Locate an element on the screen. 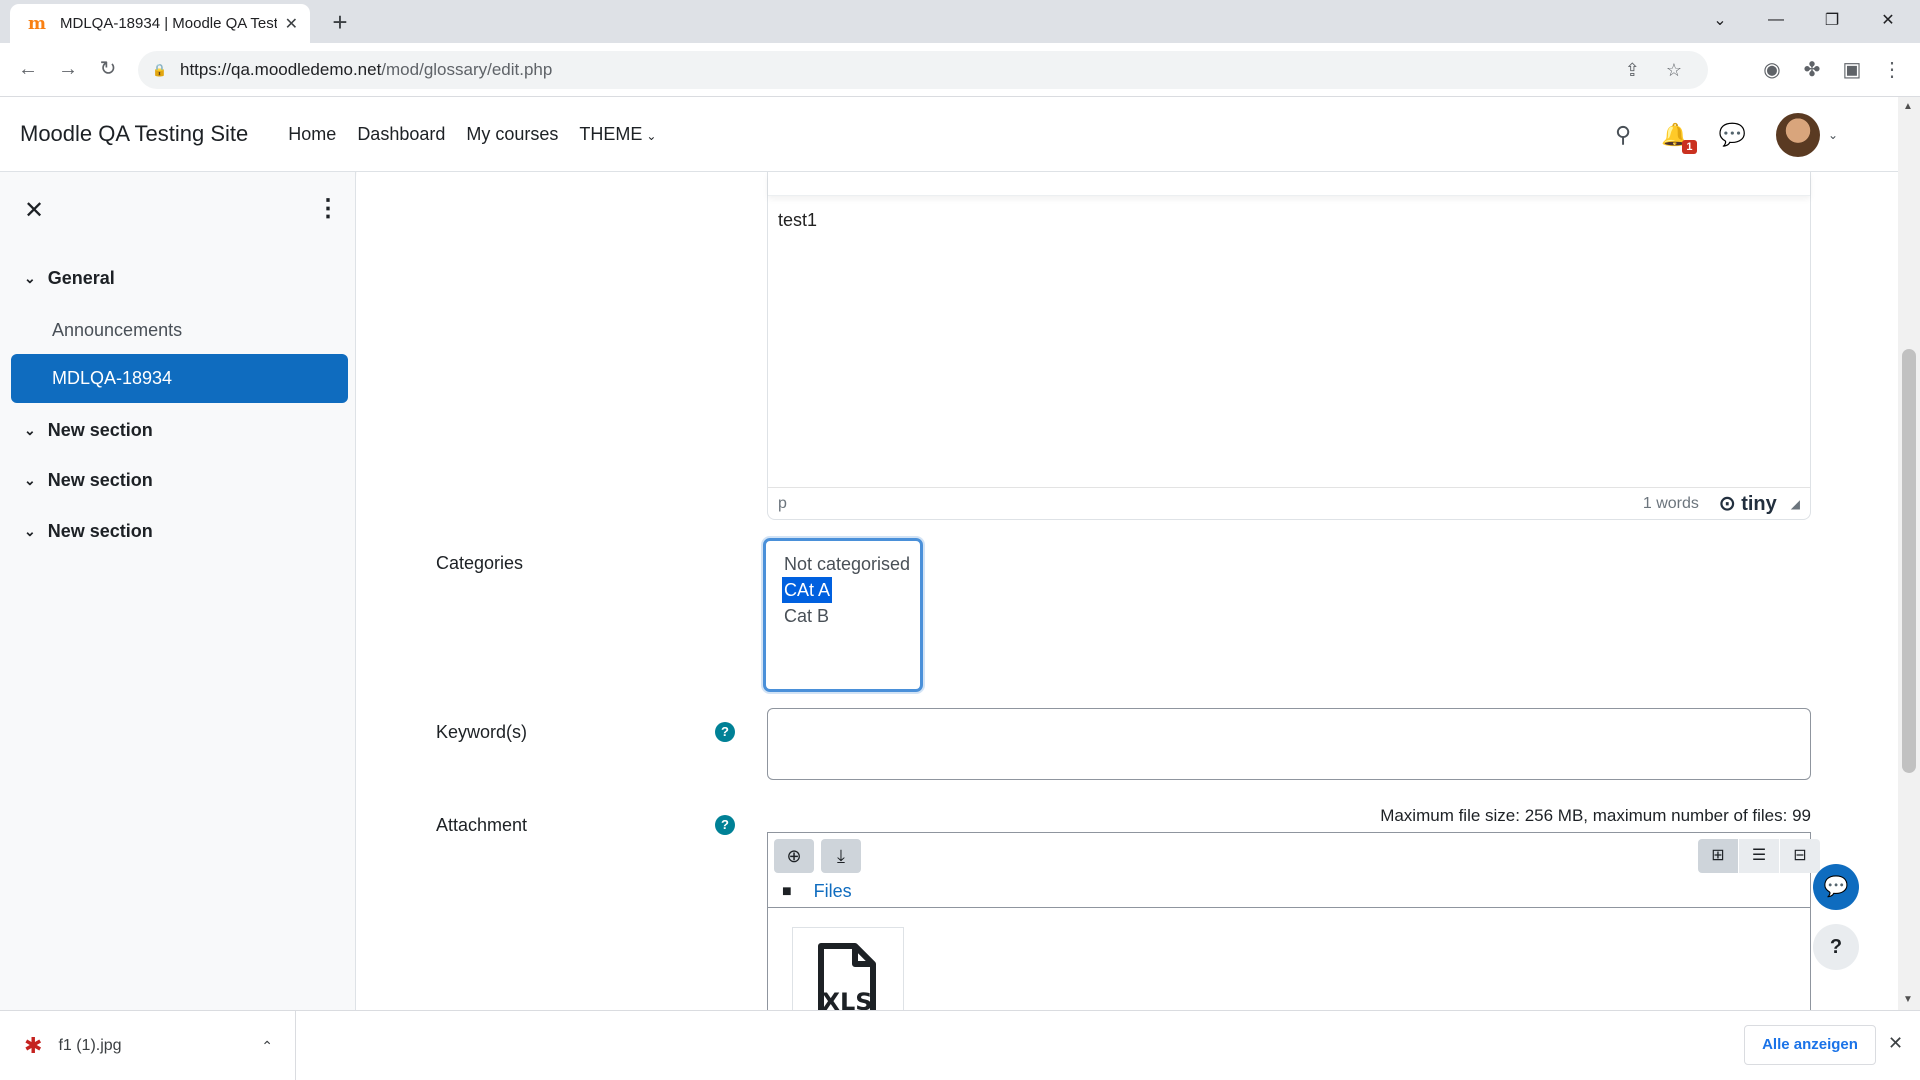 This screenshot has height=1080, width=1920. nav-home: Home is located at coordinates (312, 134).